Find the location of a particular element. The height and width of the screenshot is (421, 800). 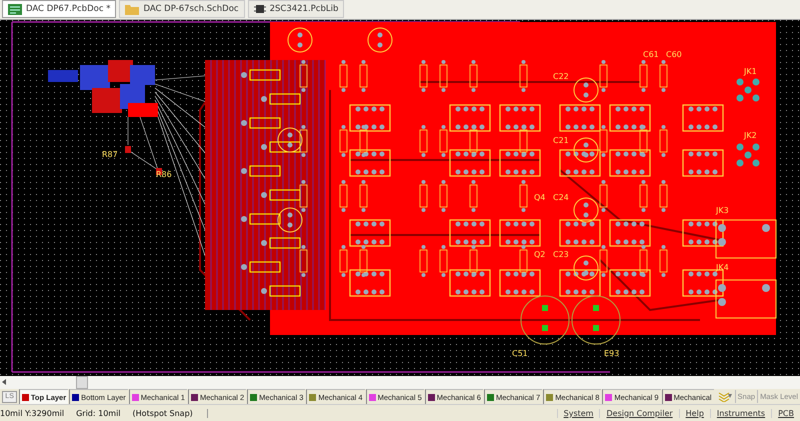

grid-size: Grid: 10mil is located at coordinates (98, 413).